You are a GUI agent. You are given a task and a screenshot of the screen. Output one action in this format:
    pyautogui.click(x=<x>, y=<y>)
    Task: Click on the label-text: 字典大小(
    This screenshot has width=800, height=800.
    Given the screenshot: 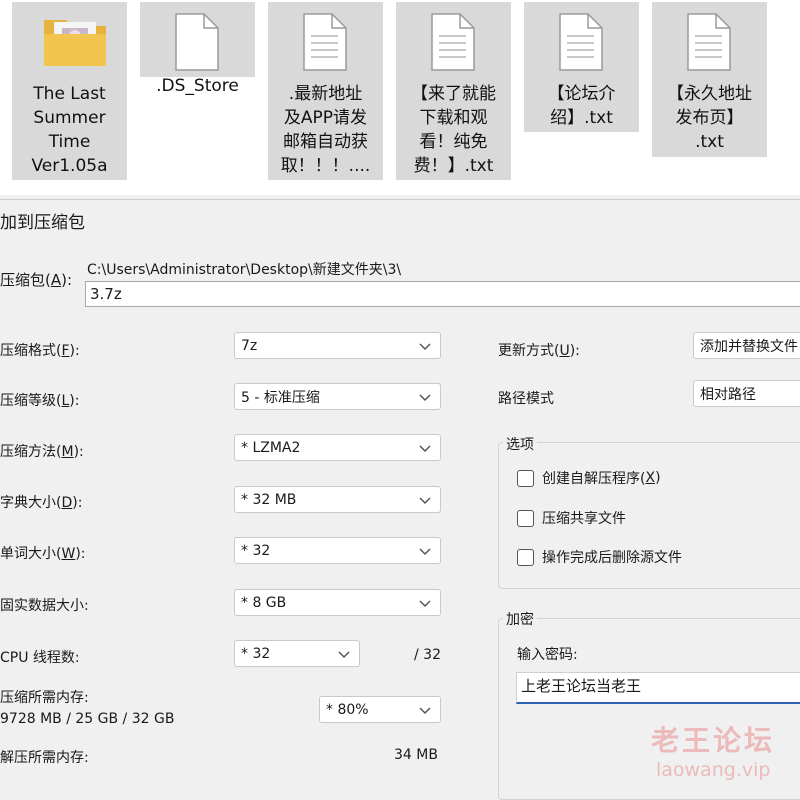 What is the action you would take?
    pyautogui.click(x=31, y=503)
    